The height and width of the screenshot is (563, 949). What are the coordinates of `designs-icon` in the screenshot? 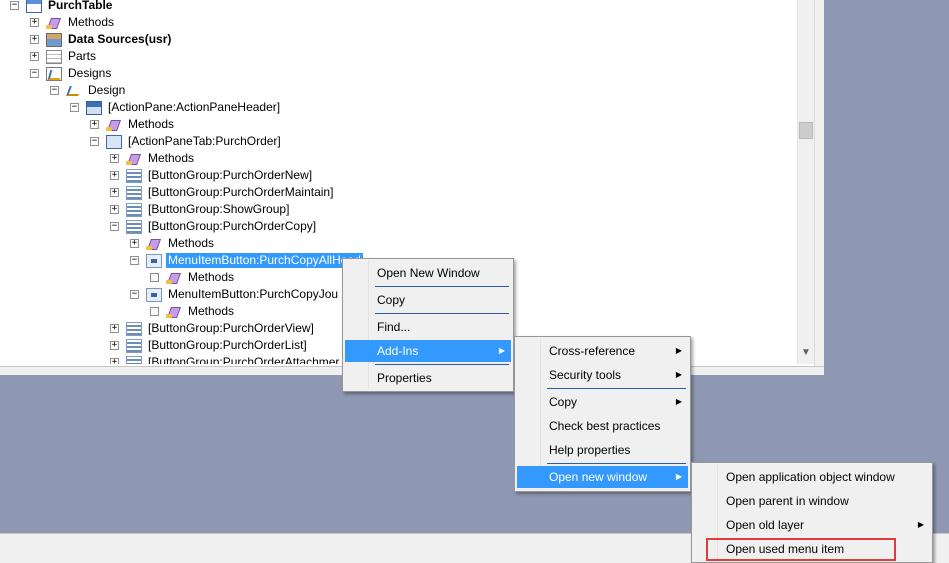 It's located at (54, 73).